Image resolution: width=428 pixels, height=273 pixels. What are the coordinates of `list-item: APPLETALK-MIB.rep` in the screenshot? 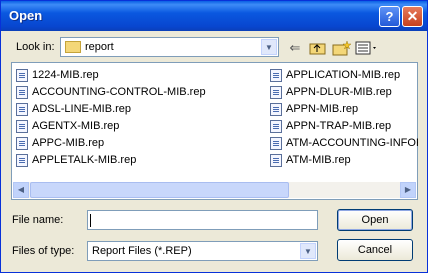 It's located at (76, 160).